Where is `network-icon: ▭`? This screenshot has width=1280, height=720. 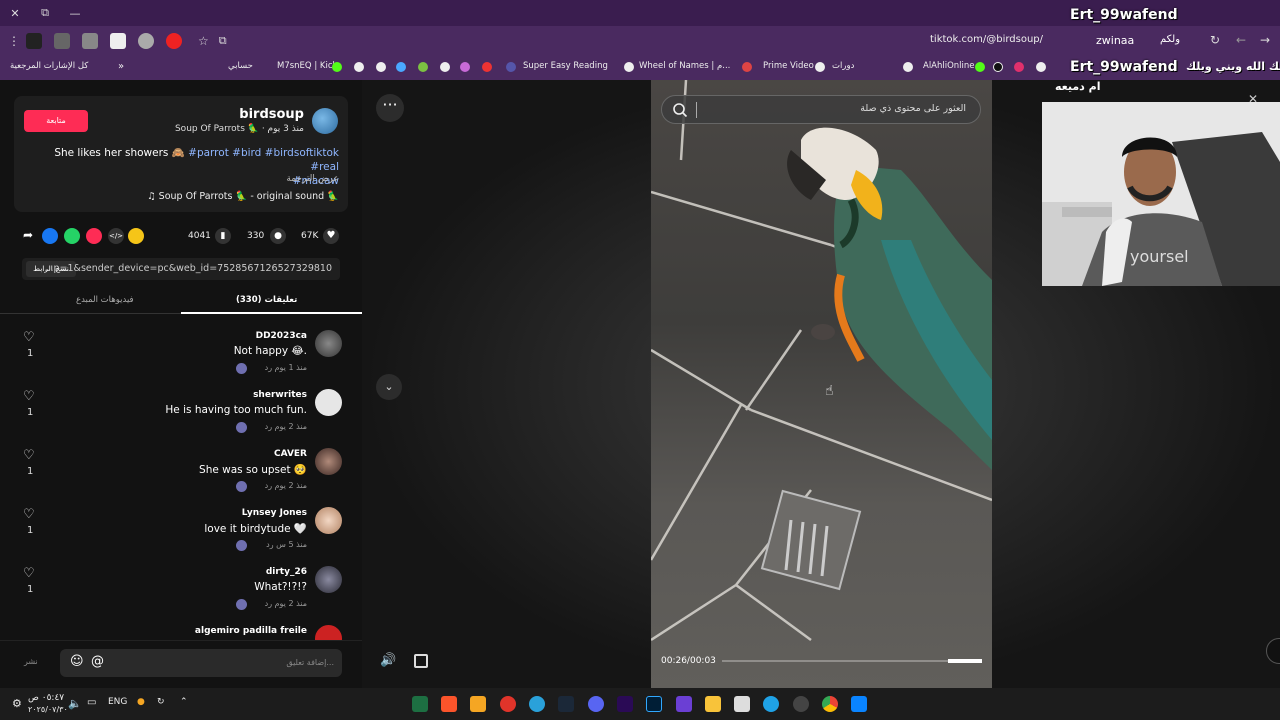 network-icon: ▭ is located at coordinates (91, 702).